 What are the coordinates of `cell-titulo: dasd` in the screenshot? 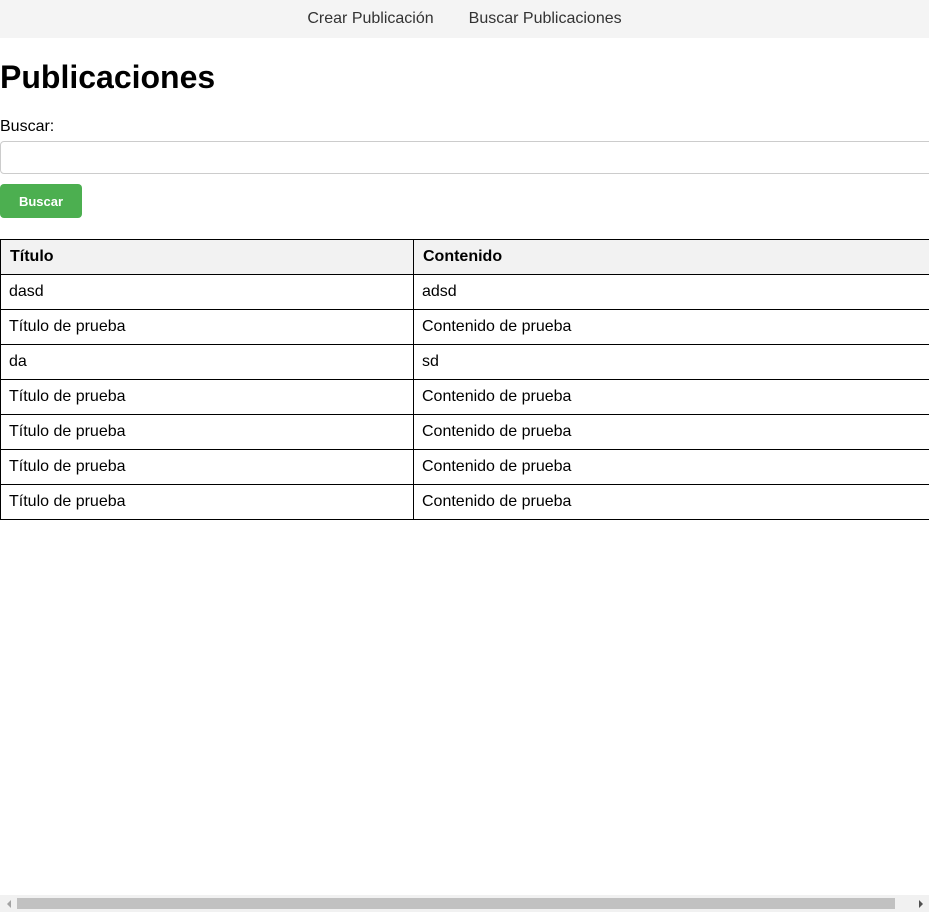 It's located at (207, 292).